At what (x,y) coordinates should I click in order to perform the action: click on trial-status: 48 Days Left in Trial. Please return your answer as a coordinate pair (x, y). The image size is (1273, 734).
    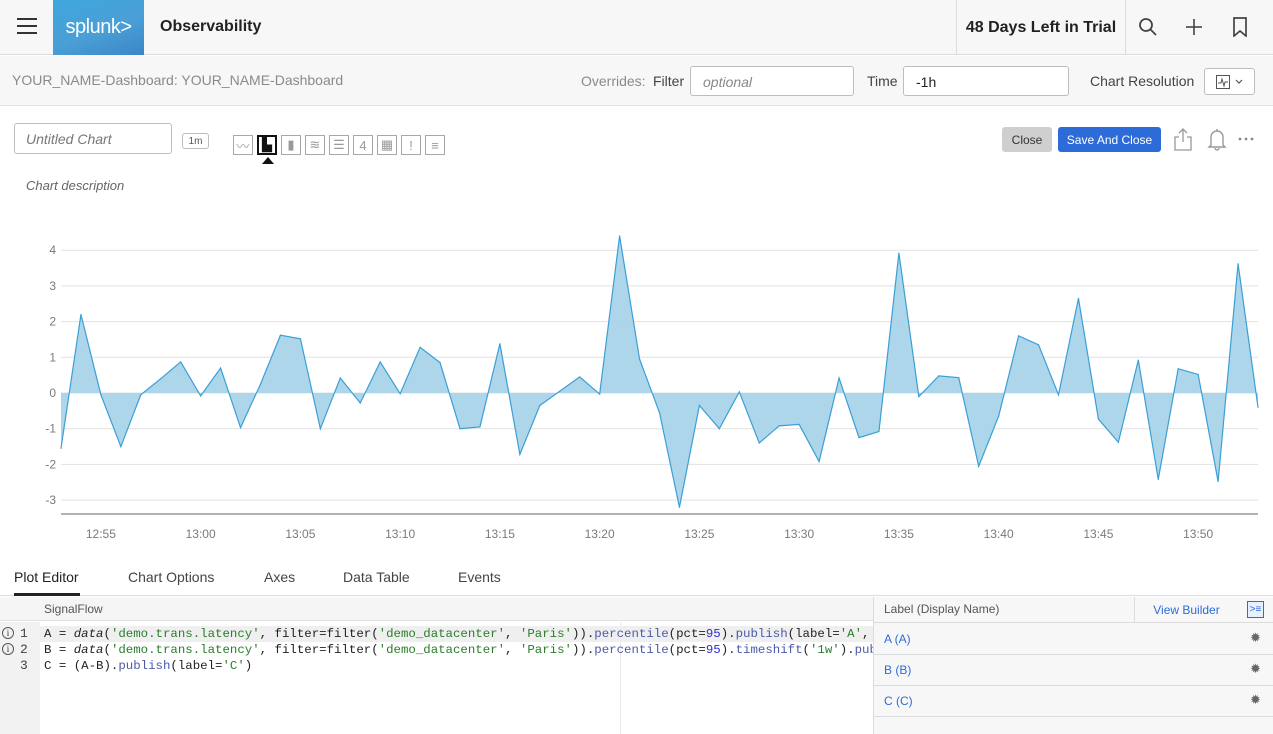
    Looking at the image, I should click on (1041, 27).